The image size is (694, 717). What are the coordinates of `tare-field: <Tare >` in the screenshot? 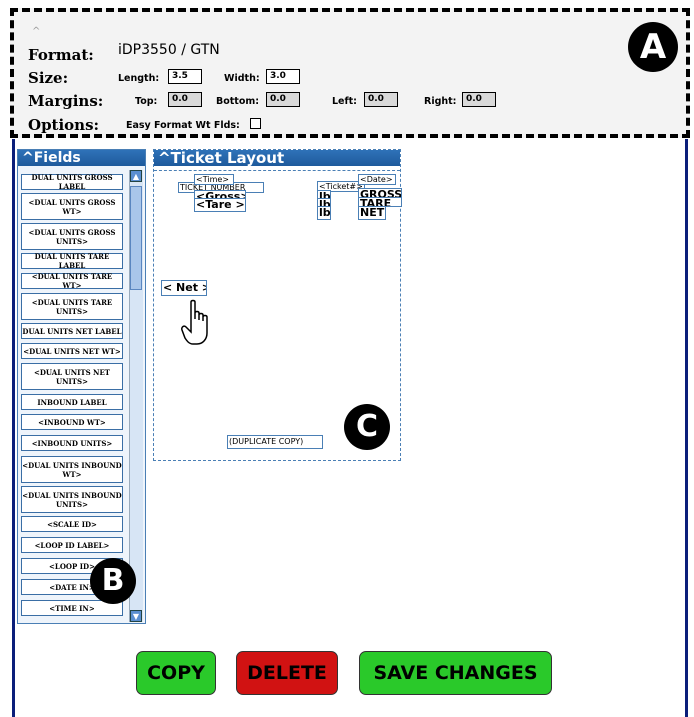 It's located at (220, 205).